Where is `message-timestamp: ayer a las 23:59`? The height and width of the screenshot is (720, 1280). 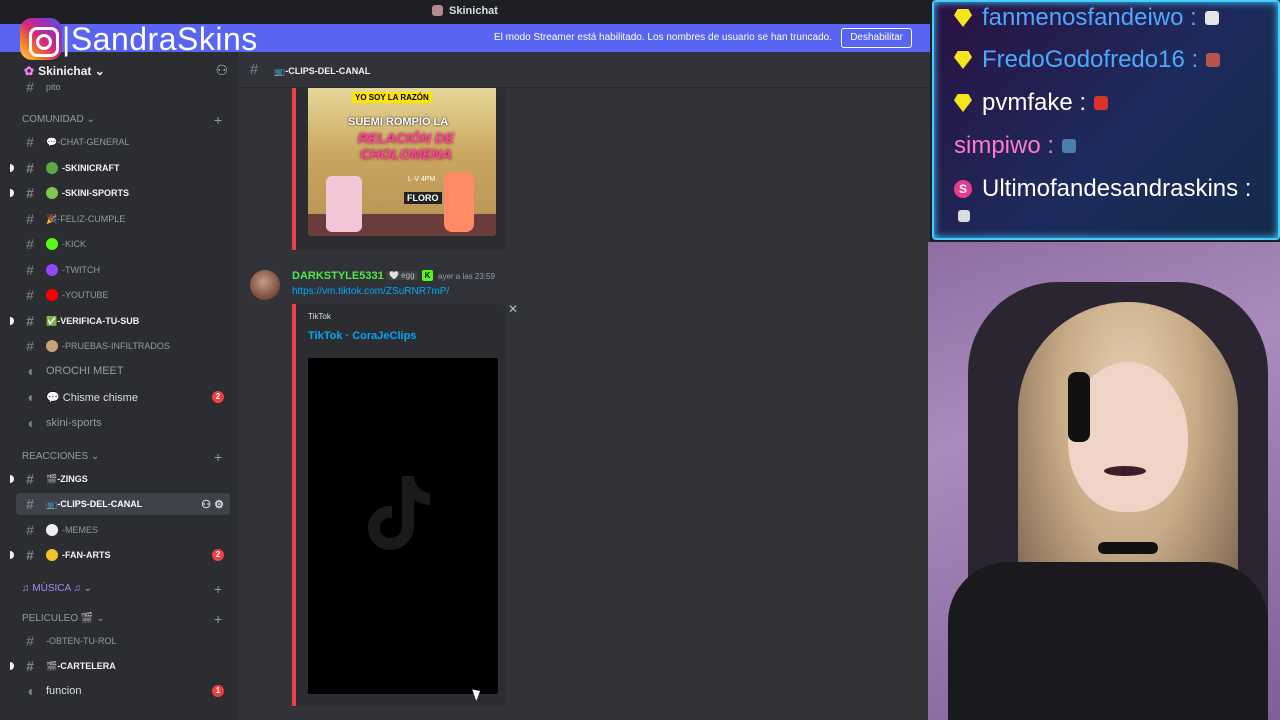
message-timestamp: ayer a las 23:59 is located at coordinates (466, 276).